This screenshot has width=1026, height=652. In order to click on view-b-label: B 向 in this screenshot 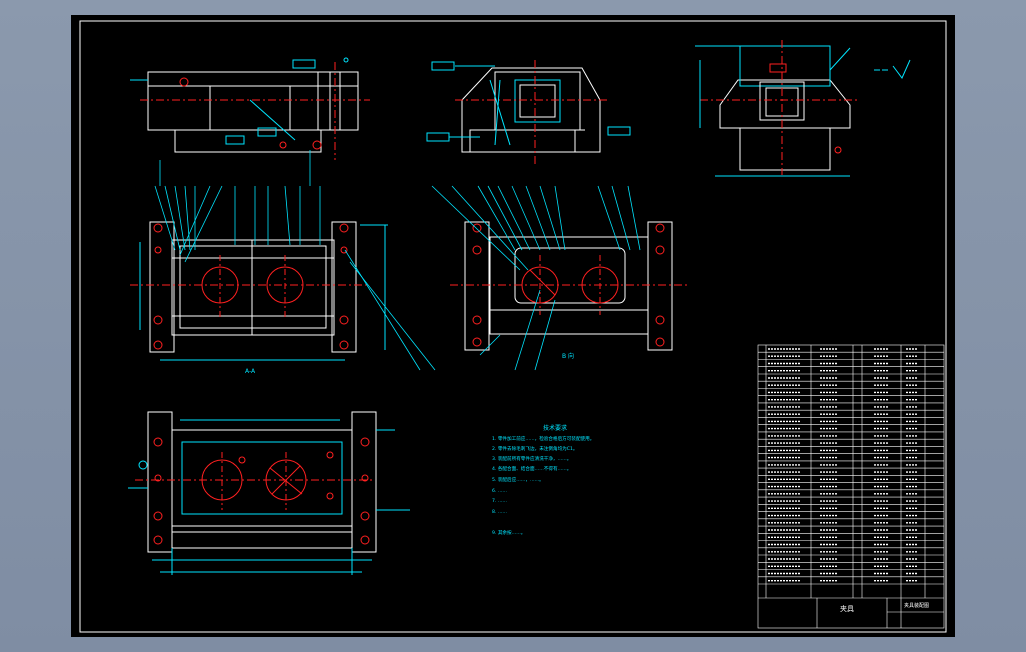, I will do `click(568, 356)`.